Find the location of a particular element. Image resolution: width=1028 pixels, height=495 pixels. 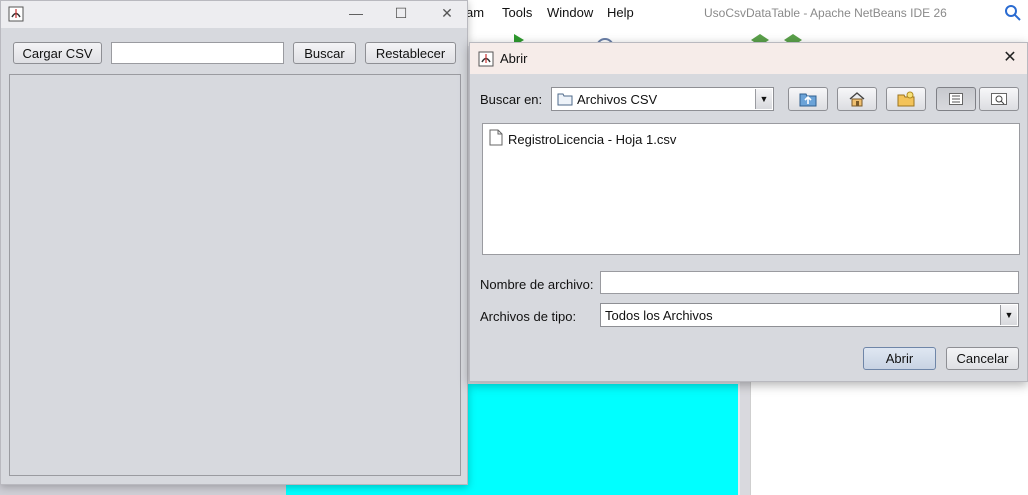

cancel-button: Cancelar is located at coordinates (982, 358).